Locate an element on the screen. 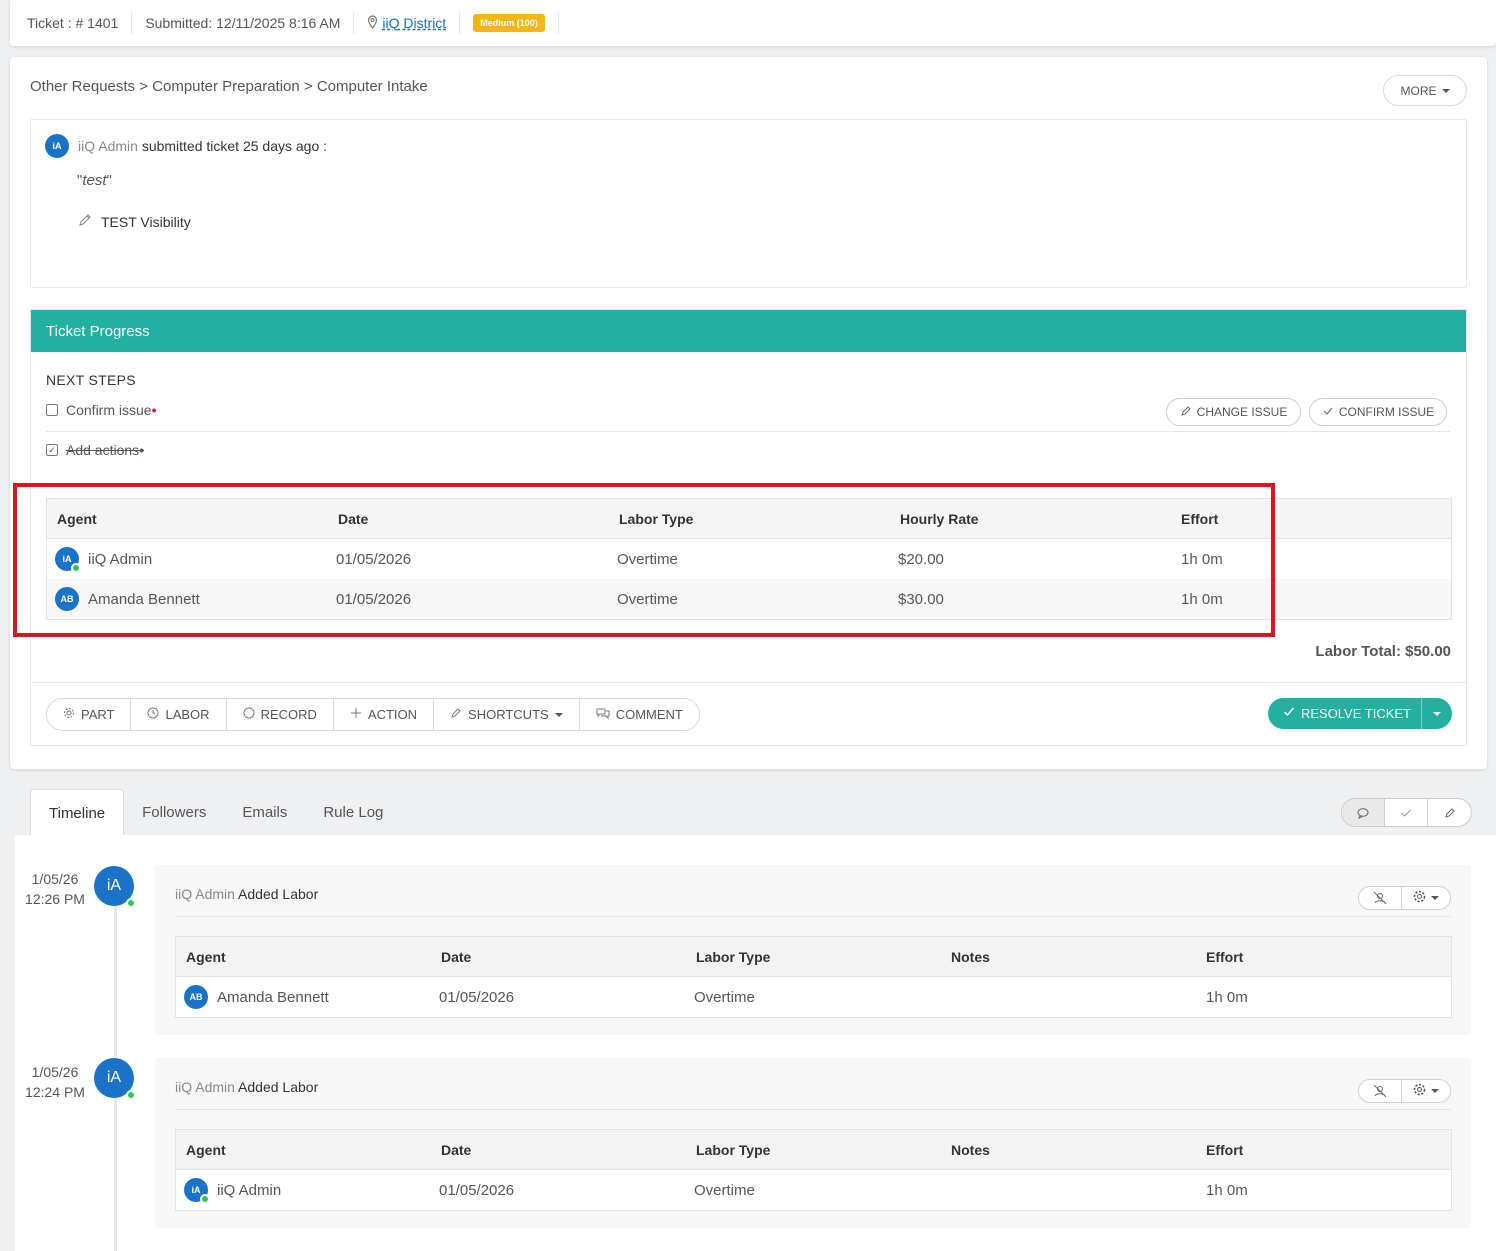  submitter-name: iiQ Admin is located at coordinates (108, 146).